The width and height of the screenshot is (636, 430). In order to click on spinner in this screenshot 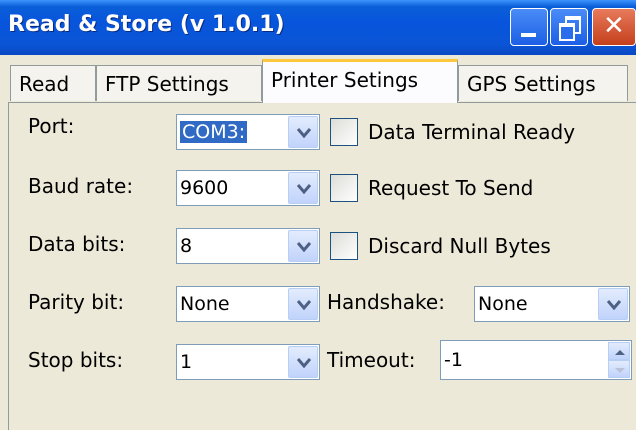, I will do `click(619, 360)`.